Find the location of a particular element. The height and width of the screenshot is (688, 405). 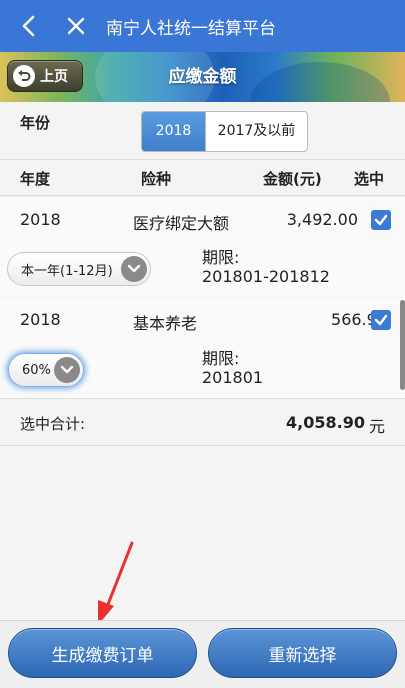

generate-order-button: 生成缴费订单 is located at coordinates (102, 653).